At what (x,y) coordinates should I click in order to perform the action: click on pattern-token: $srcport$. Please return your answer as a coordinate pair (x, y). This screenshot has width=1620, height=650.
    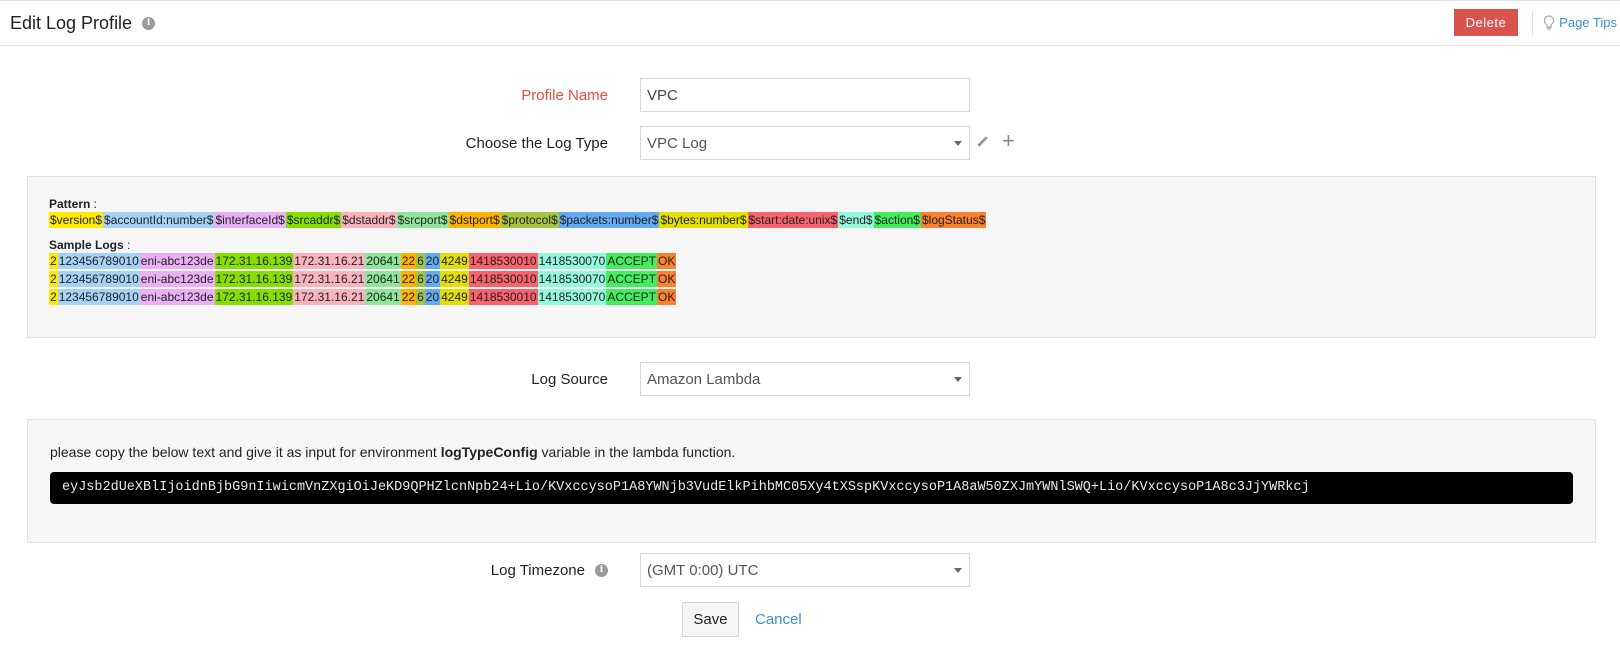
    Looking at the image, I should click on (422, 220).